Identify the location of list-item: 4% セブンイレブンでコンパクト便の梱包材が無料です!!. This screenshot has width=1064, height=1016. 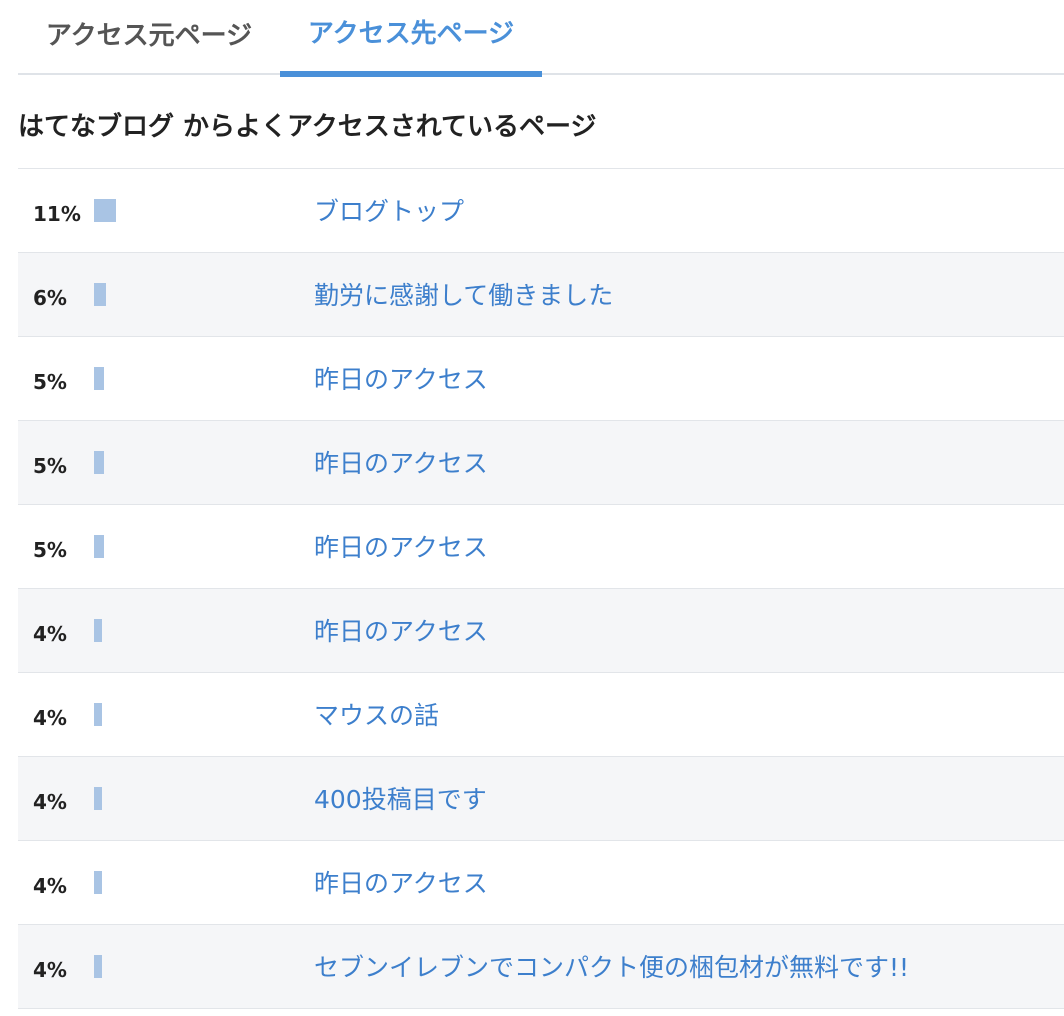
(541, 967).